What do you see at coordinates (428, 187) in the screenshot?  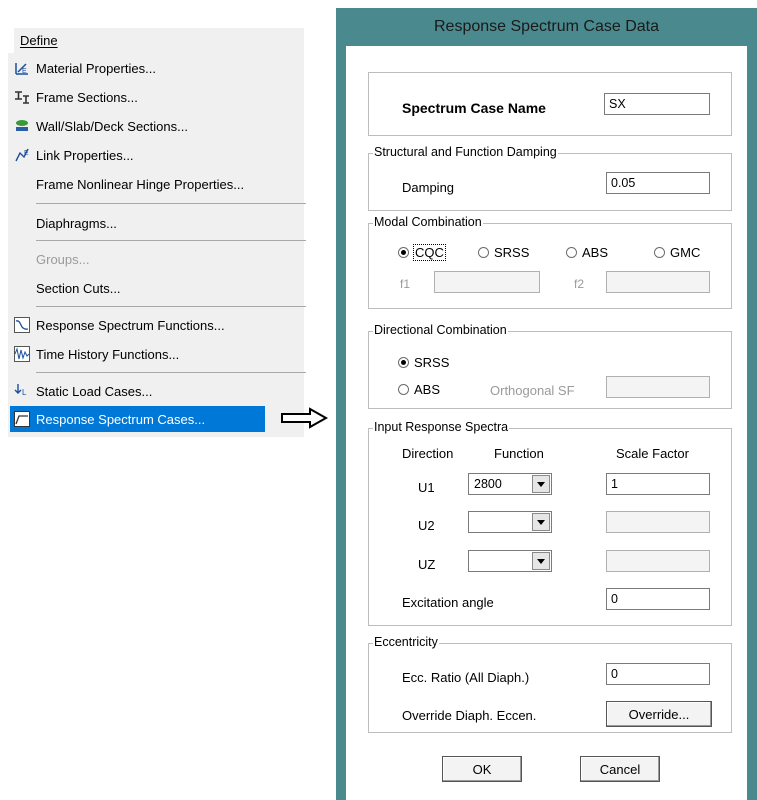 I see `damping-label-text: Damping` at bounding box center [428, 187].